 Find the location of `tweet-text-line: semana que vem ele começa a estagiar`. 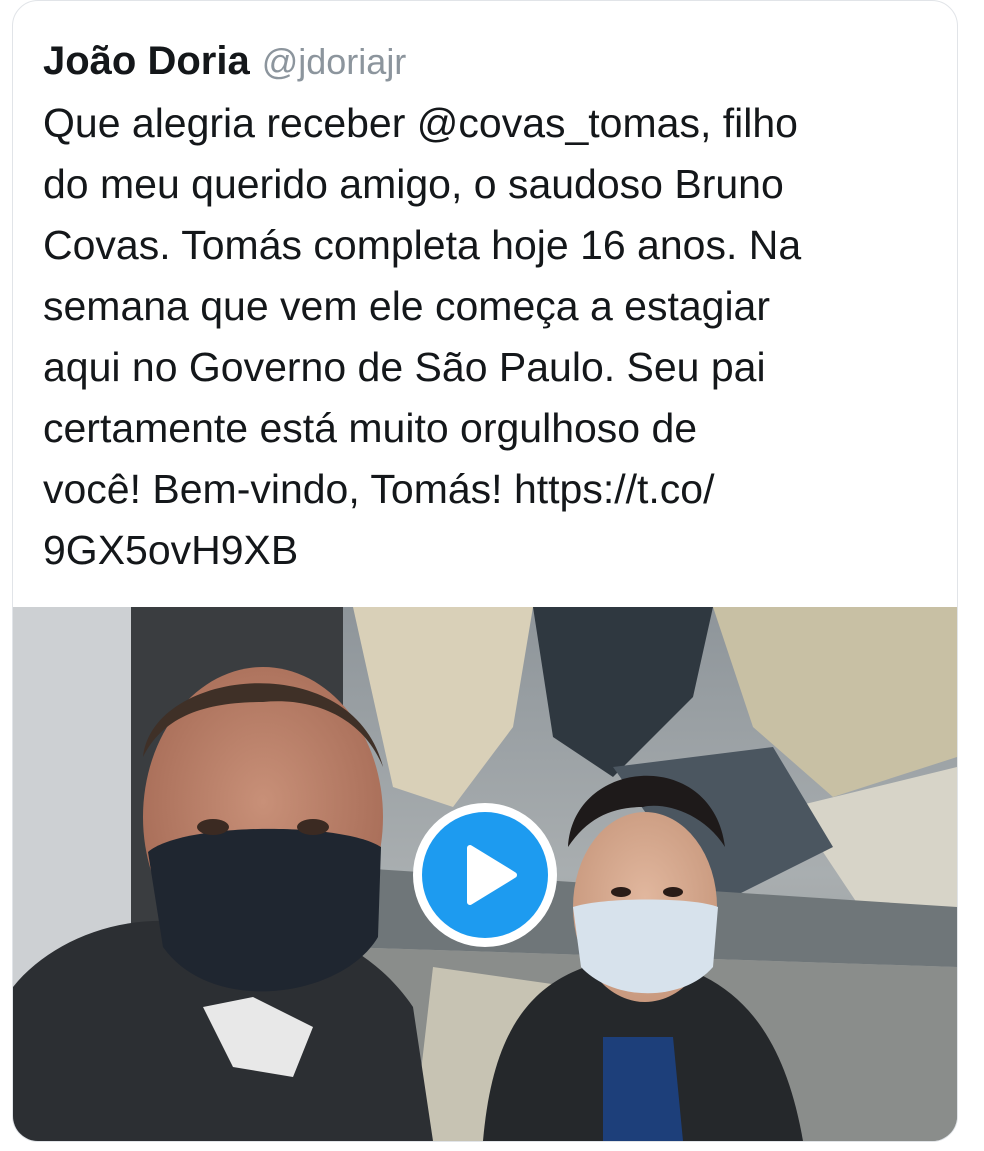

tweet-text-line: semana que vem ele começa a estagiar is located at coordinates (407, 306).